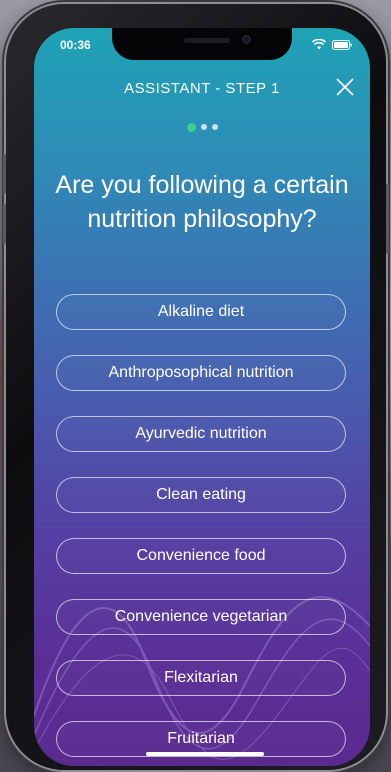  I want to click on option-alkaline-diet: Alkaline diet, so click(201, 312).